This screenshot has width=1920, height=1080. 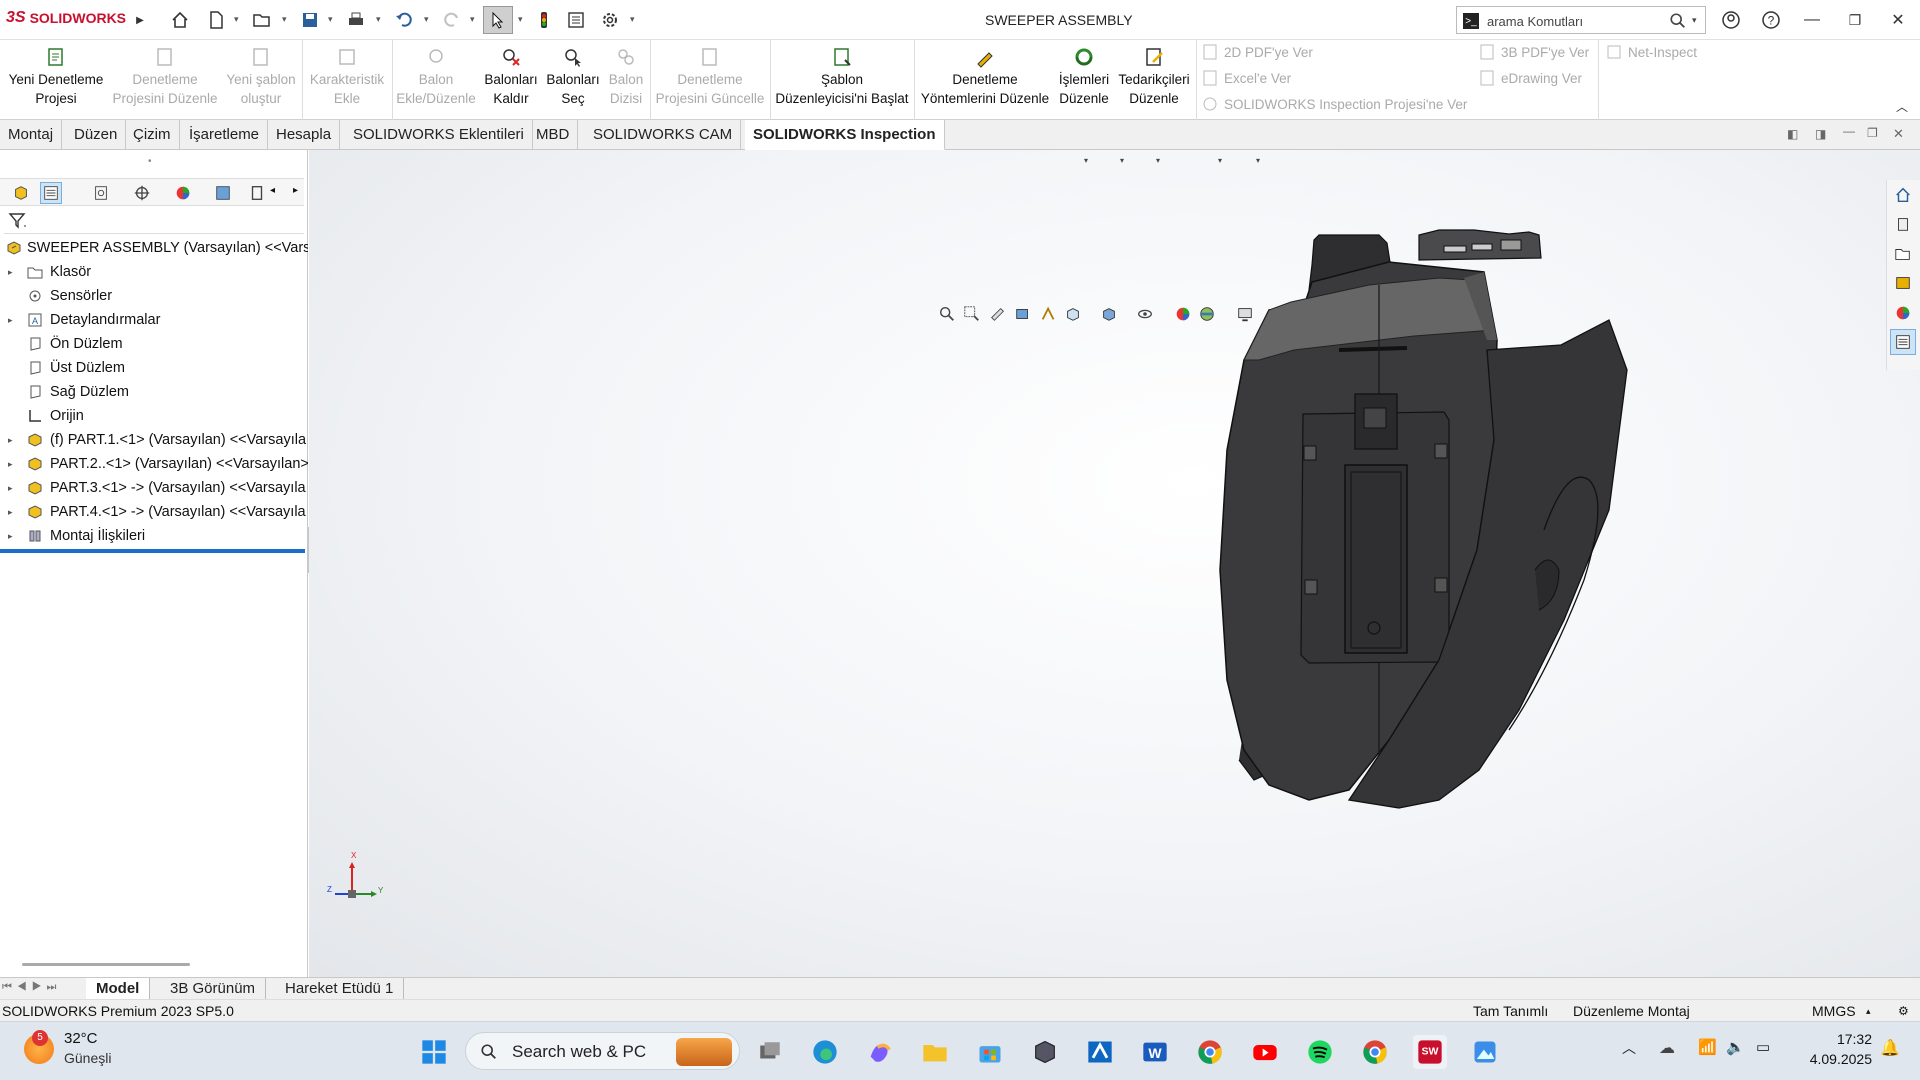 I want to click on spotify-icon, so click(x=1320, y=1052).